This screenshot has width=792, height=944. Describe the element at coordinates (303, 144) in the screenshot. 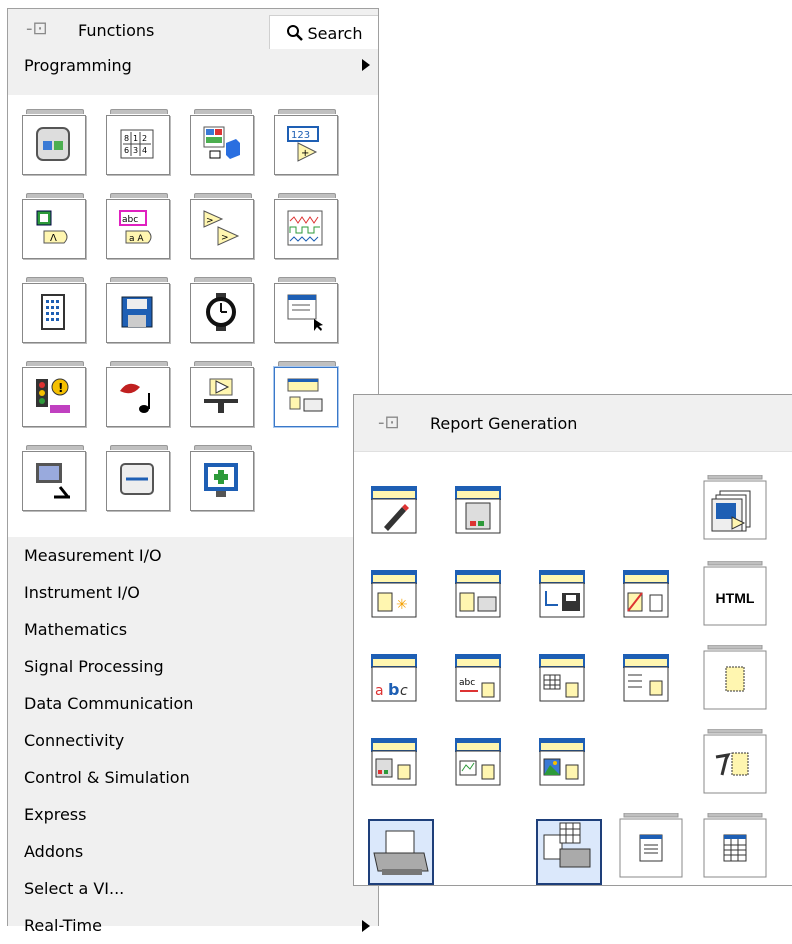

I see `numeric-icon: 123 +` at that location.